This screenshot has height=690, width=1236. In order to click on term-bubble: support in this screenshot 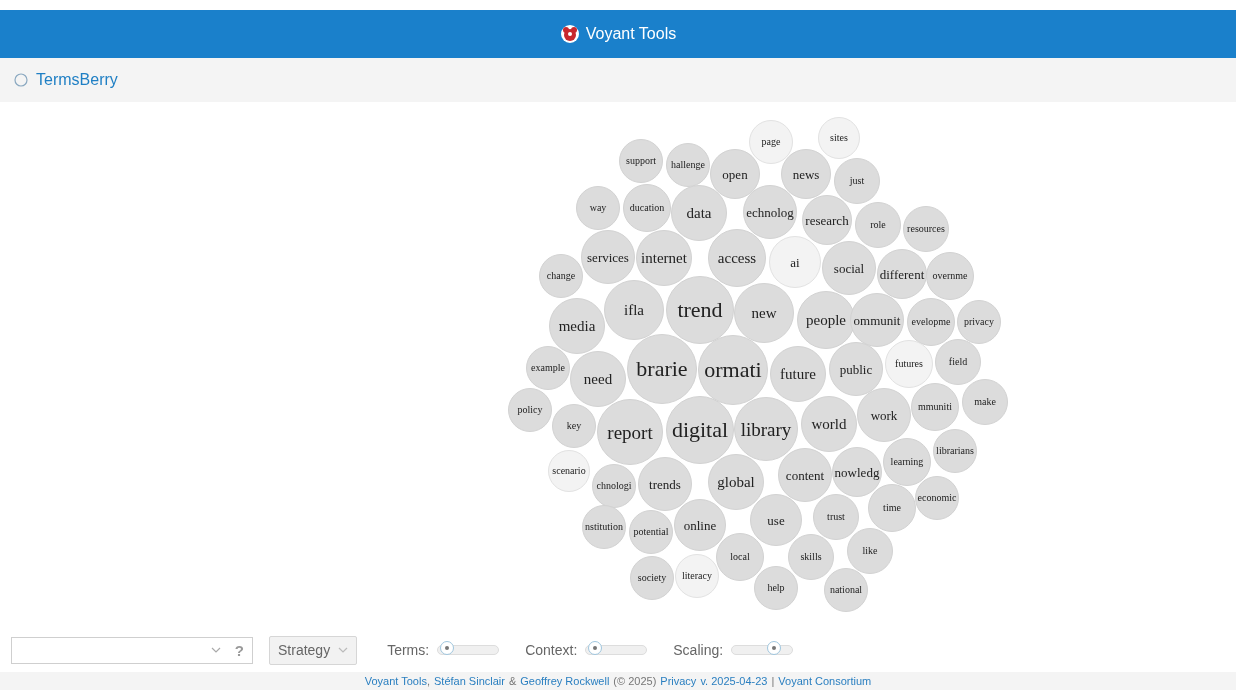, I will do `click(641, 161)`.